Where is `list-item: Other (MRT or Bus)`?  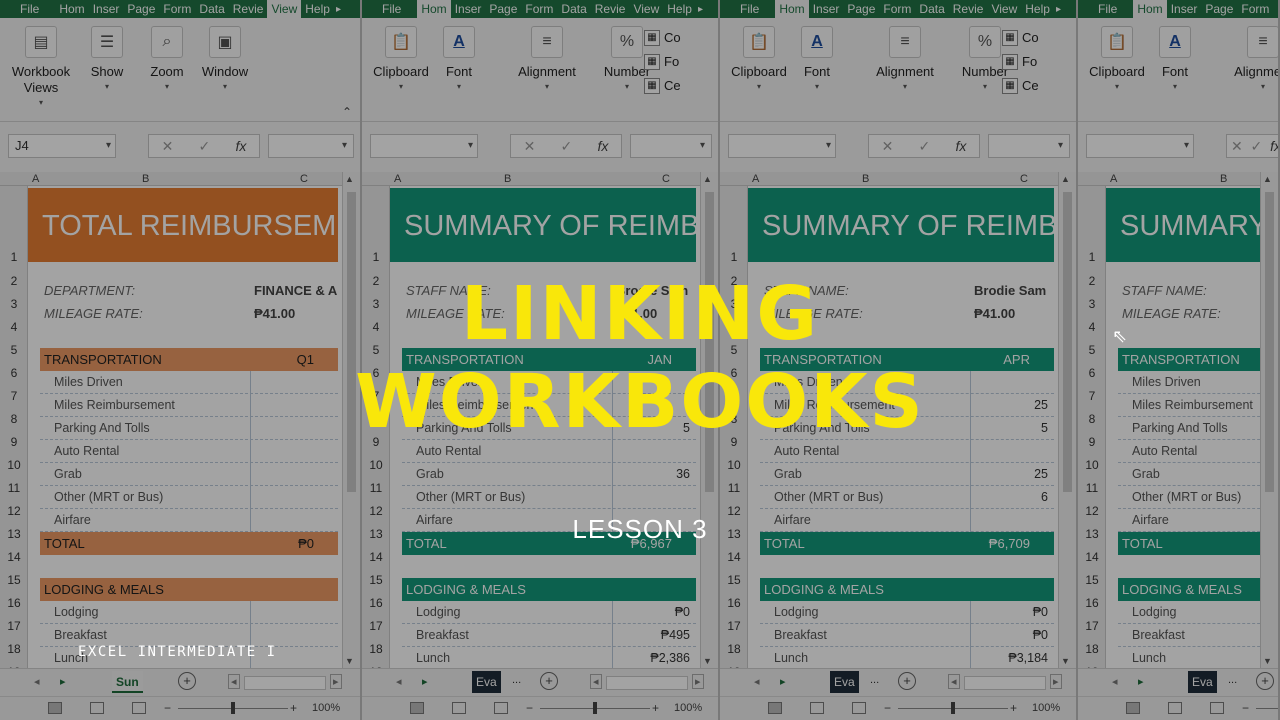 list-item: Other (MRT or Bus) is located at coordinates (1198, 497).